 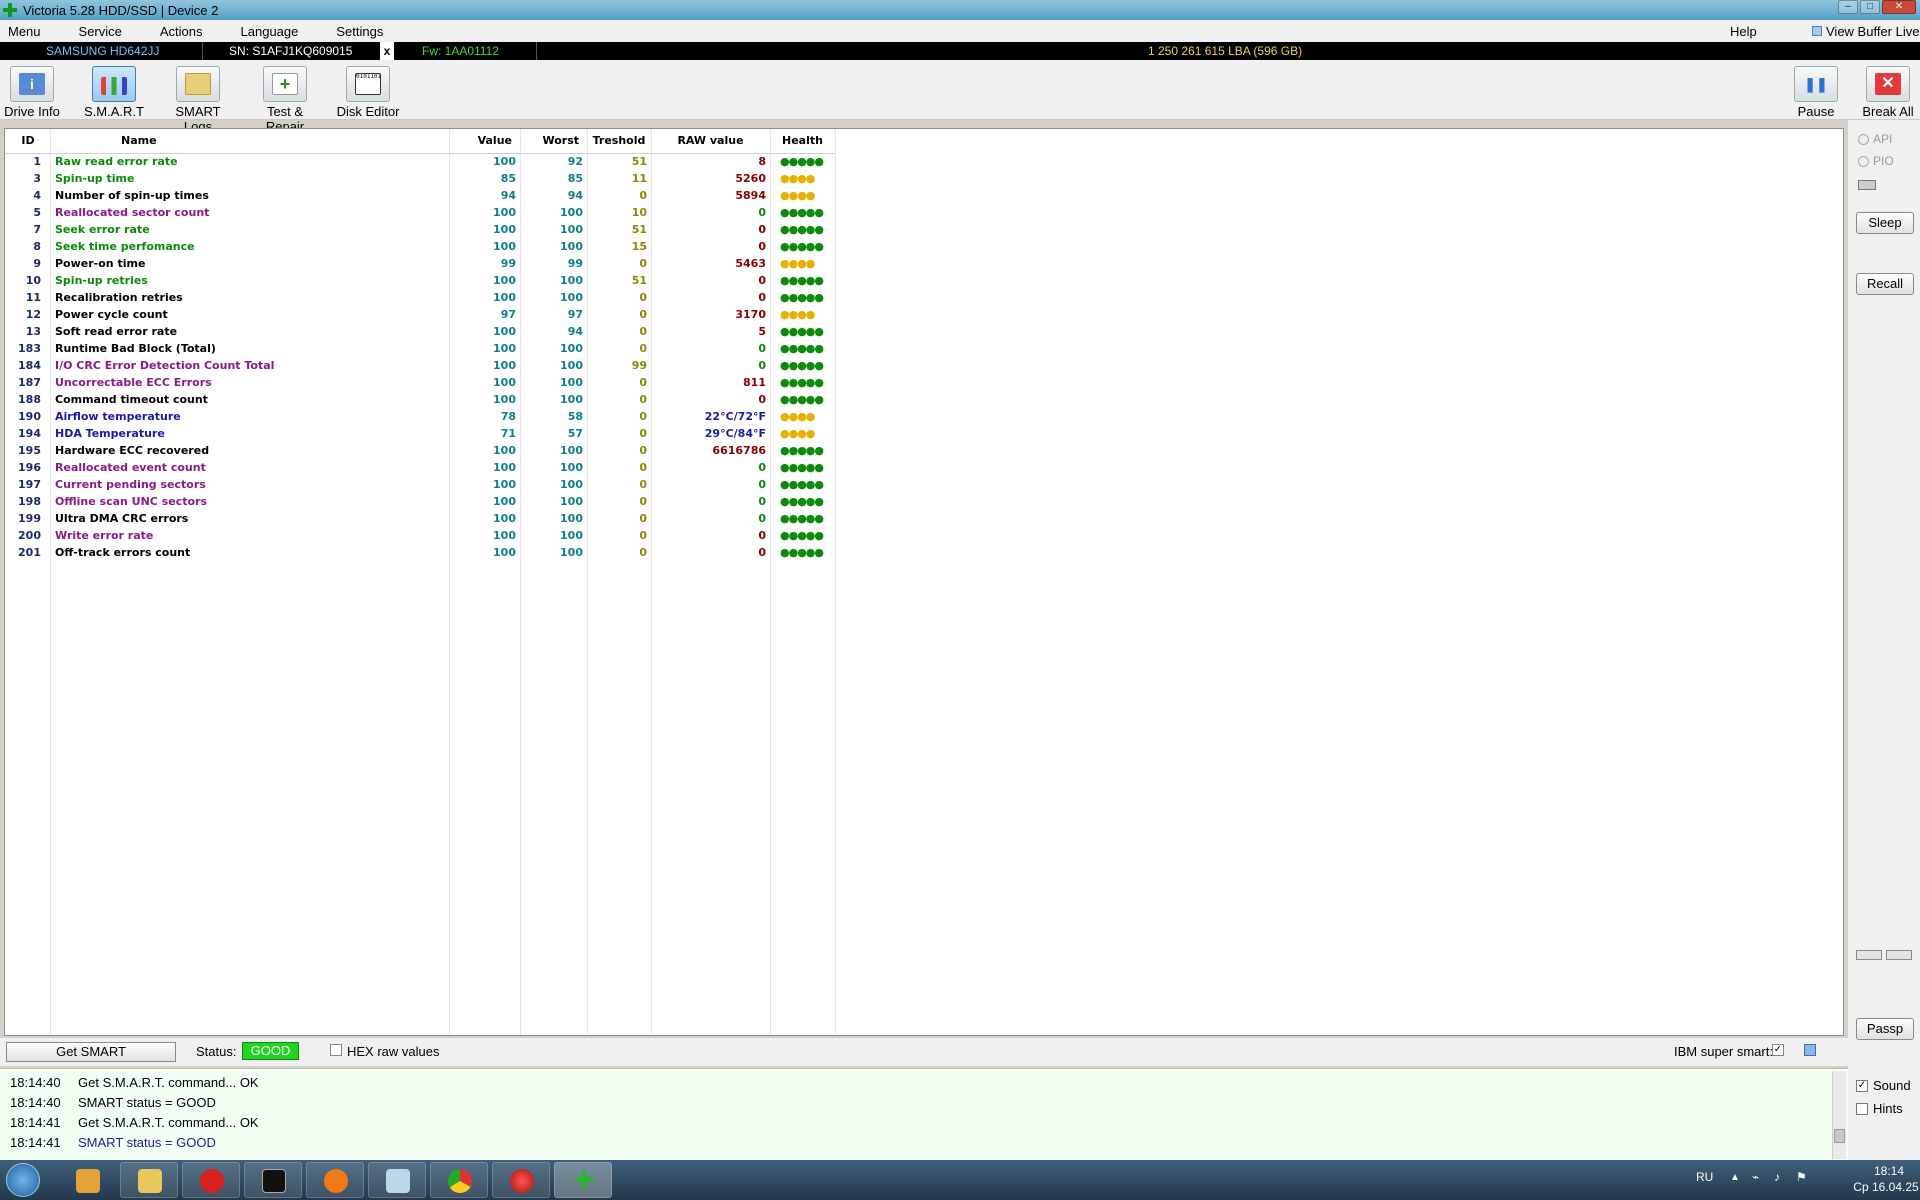 What do you see at coordinates (1885, 223) in the screenshot?
I see `sleep-button: Sleep` at bounding box center [1885, 223].